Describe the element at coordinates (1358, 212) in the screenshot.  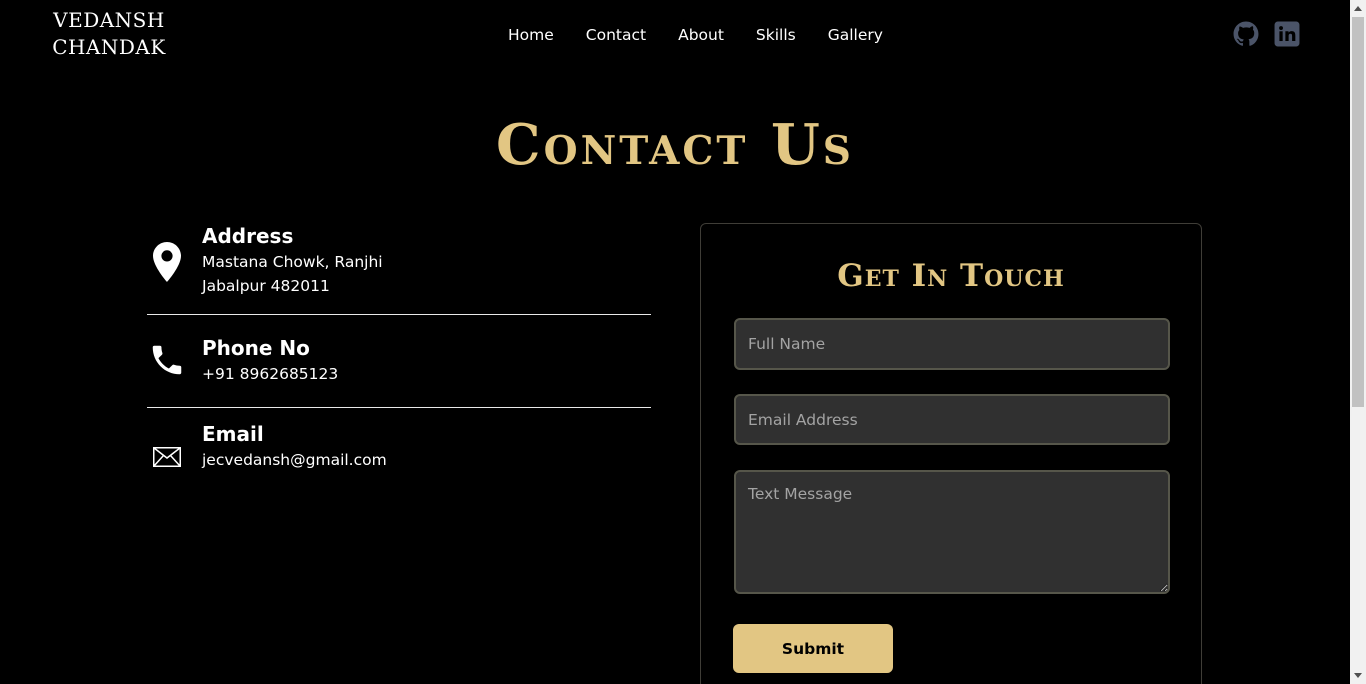
I see `scrollbar-thumb` at that location.